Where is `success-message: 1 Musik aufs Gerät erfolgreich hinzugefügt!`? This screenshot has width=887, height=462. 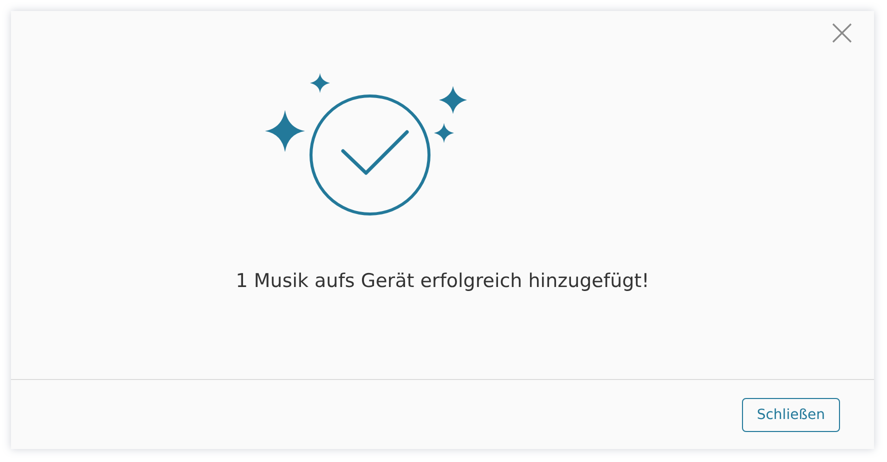 success-message: 1 Musik aufs Gerät erfolgreich hinzugefügt! is located at coordinates (442, 281).